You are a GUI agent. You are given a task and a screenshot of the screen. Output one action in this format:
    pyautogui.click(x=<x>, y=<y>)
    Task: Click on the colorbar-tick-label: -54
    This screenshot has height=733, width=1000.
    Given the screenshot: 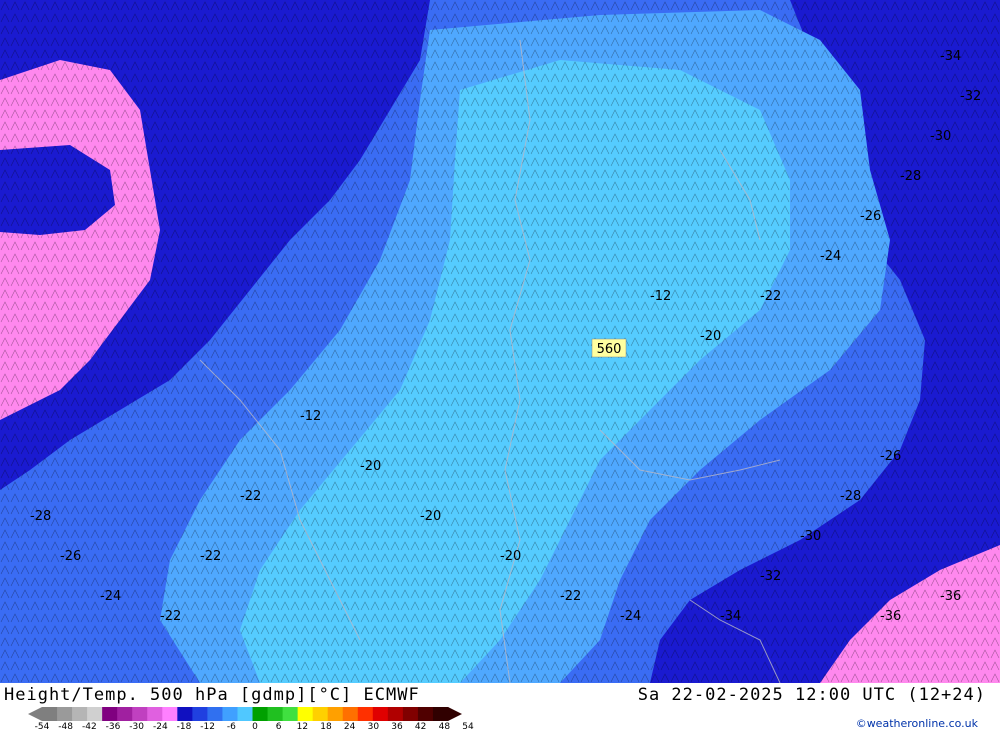 What is the action you would take?
    pyautogui.click(x=42, y=727)
    